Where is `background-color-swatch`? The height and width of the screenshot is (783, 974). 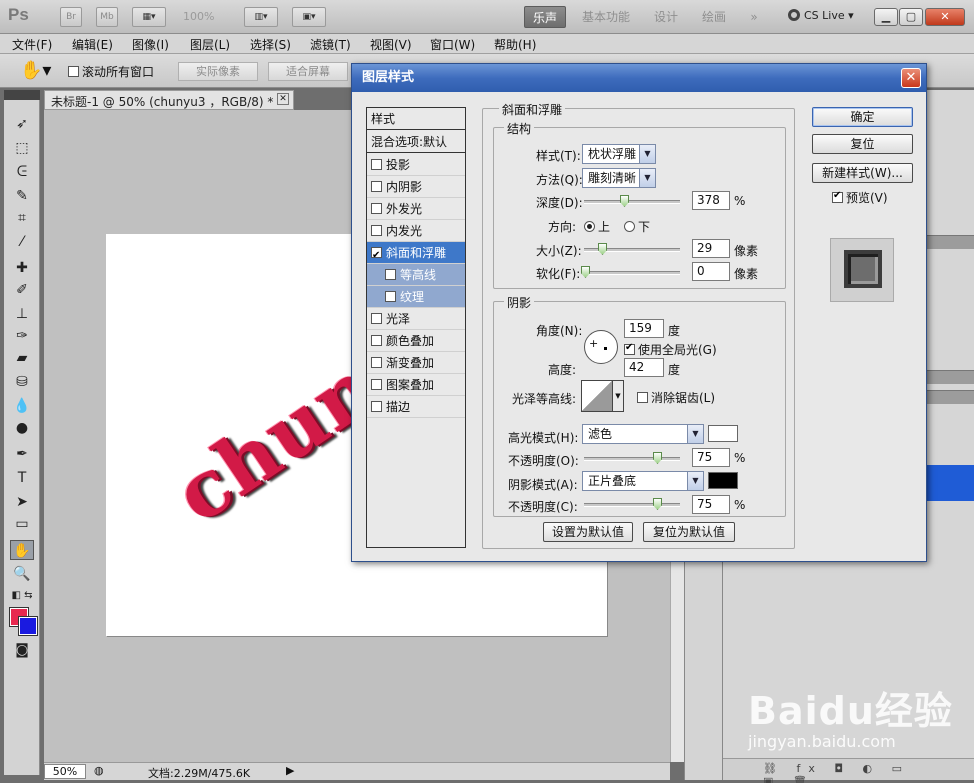 background-color-swatch is located at coordinates (28, 626).